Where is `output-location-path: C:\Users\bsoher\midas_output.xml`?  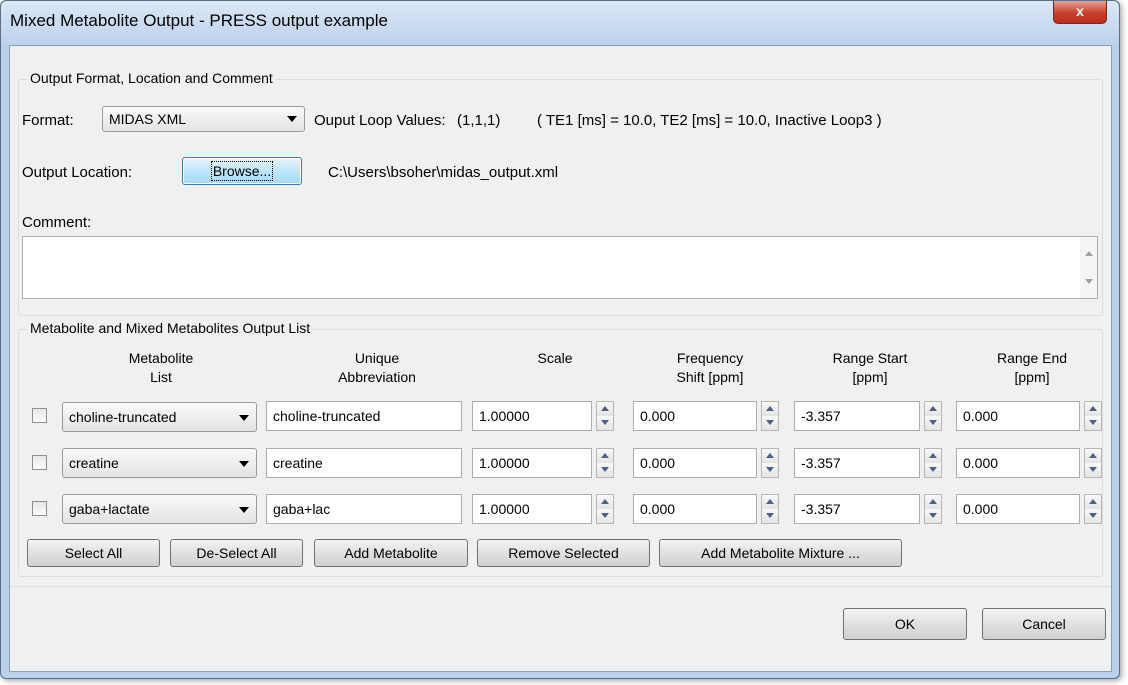 output-location-path: C:\Users\bsoher\midas_output.xml is located at coordinates (443, 172).